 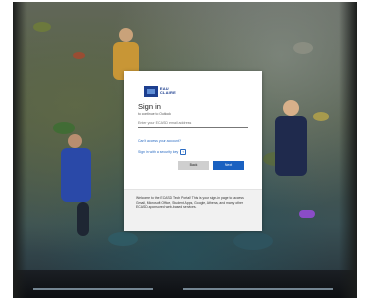 I want to click on child-climber-right-body, so click(x=291, y=146).